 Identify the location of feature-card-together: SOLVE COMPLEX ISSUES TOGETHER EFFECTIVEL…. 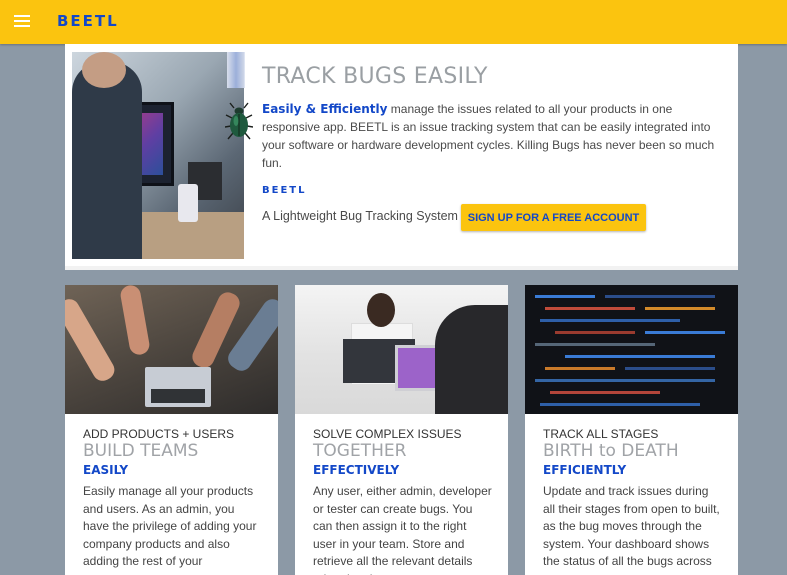
(401, 430).